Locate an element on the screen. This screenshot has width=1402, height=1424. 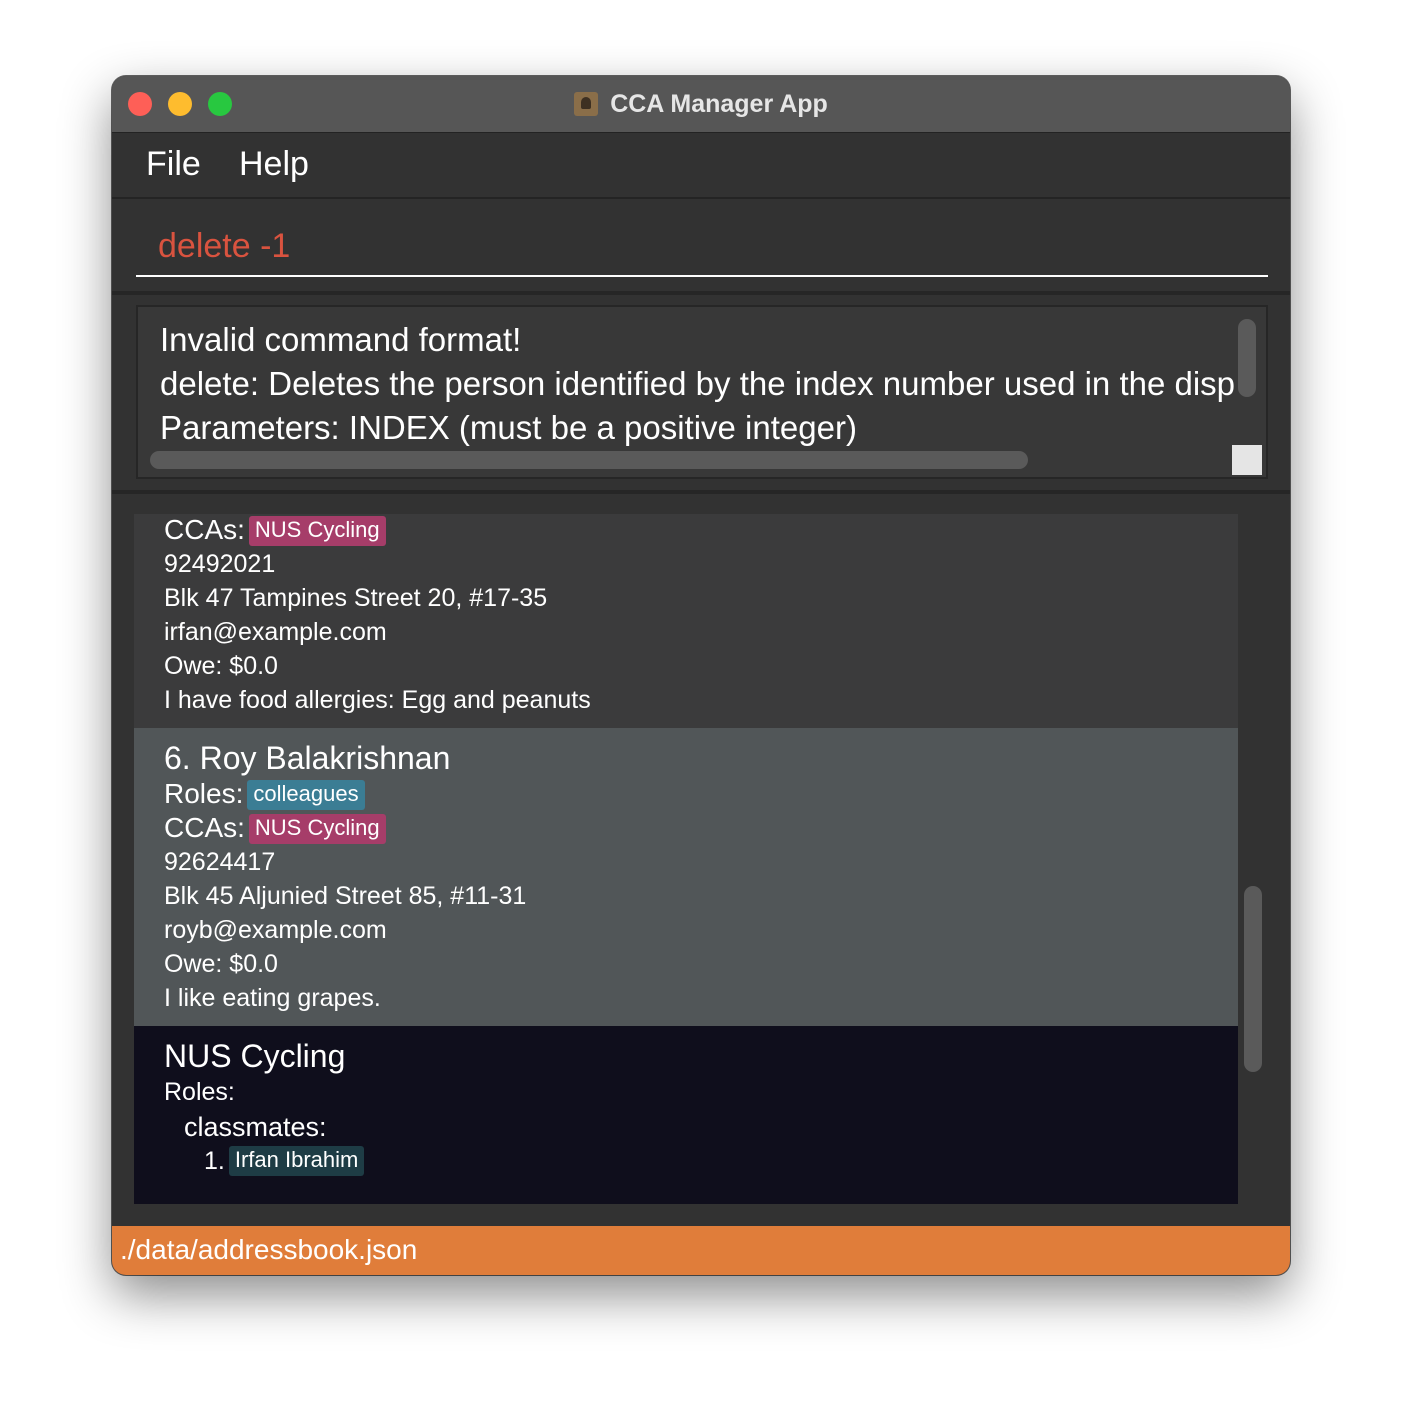
status-bar: ./data/addressbook.json is located at coordinates (701, 1250).